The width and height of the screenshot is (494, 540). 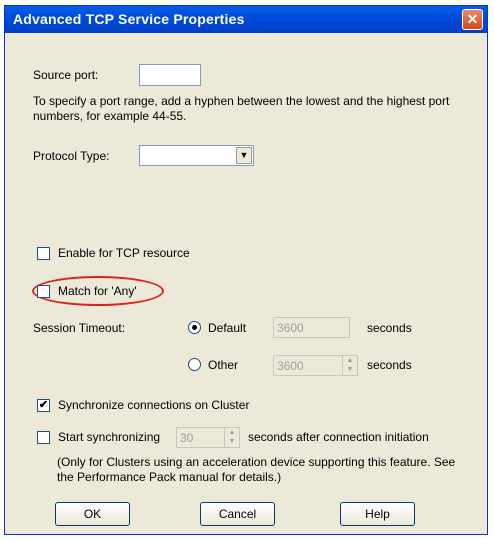 What do you see at coordinates (79, 328) in the screenshot?
I see `session-timeout-label: Session Timeout:` at bounding box center [79, 328].